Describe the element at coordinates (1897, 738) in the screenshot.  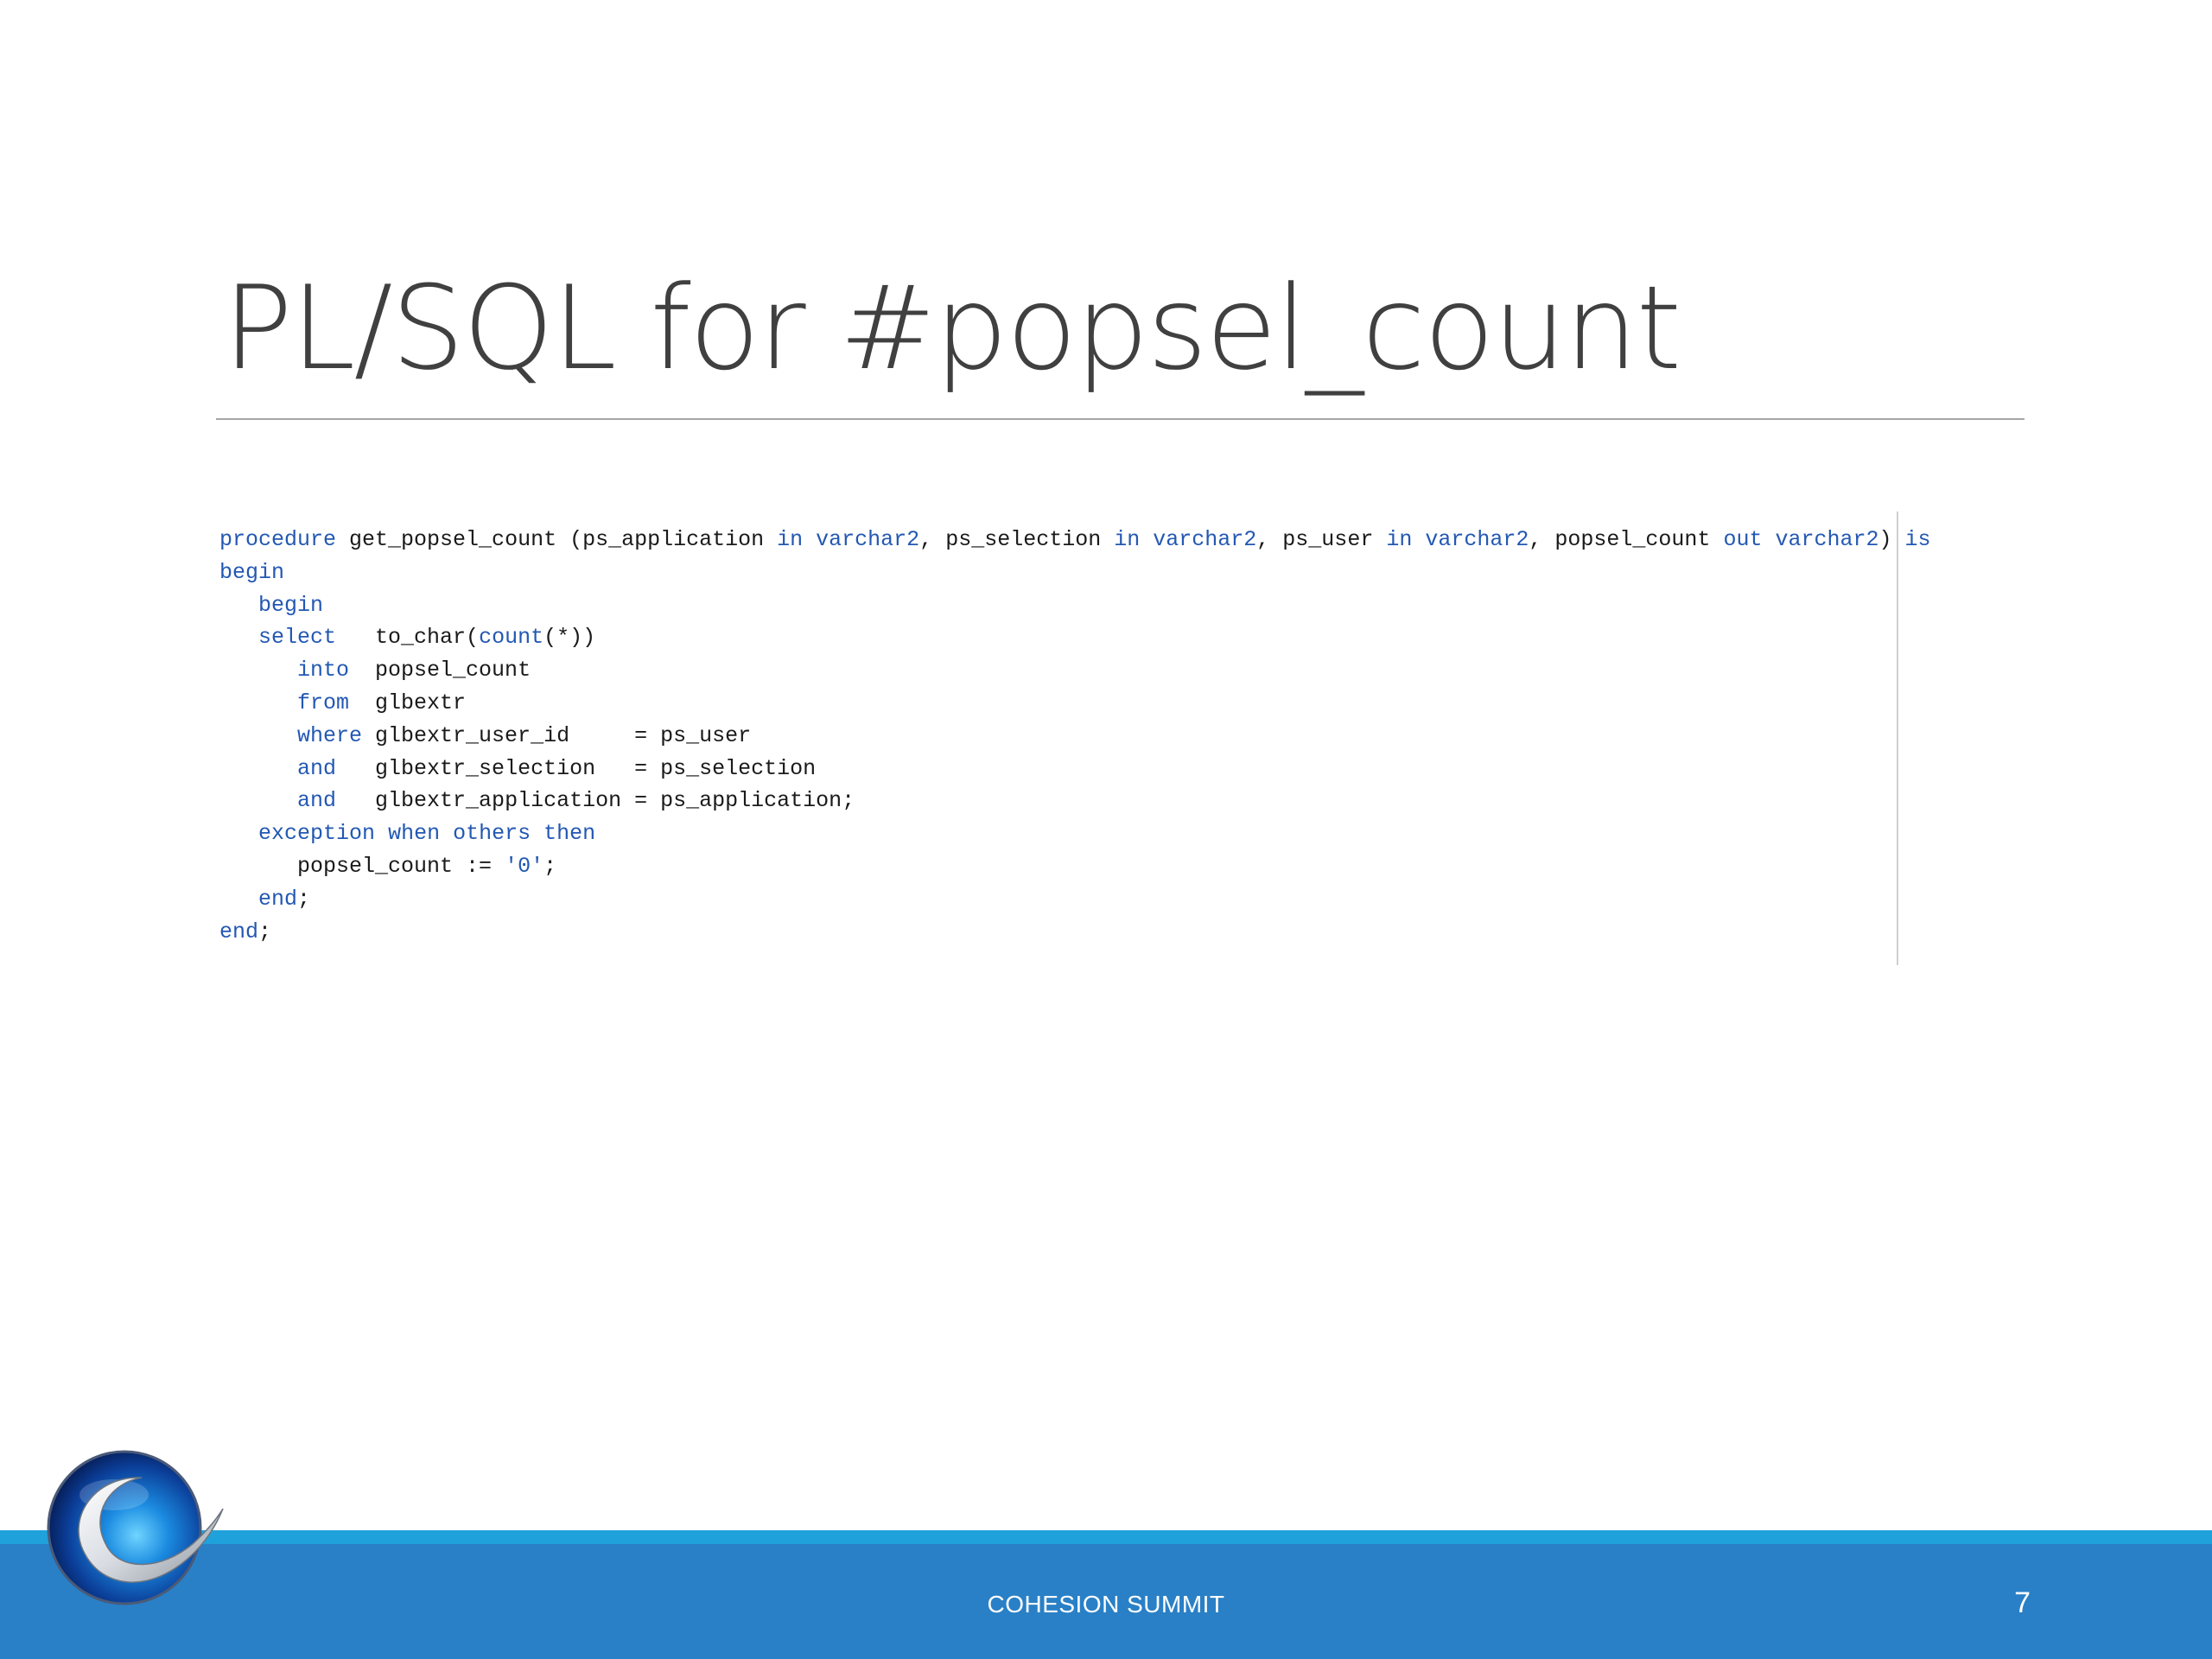
I see `editor-margin-line` at that location.